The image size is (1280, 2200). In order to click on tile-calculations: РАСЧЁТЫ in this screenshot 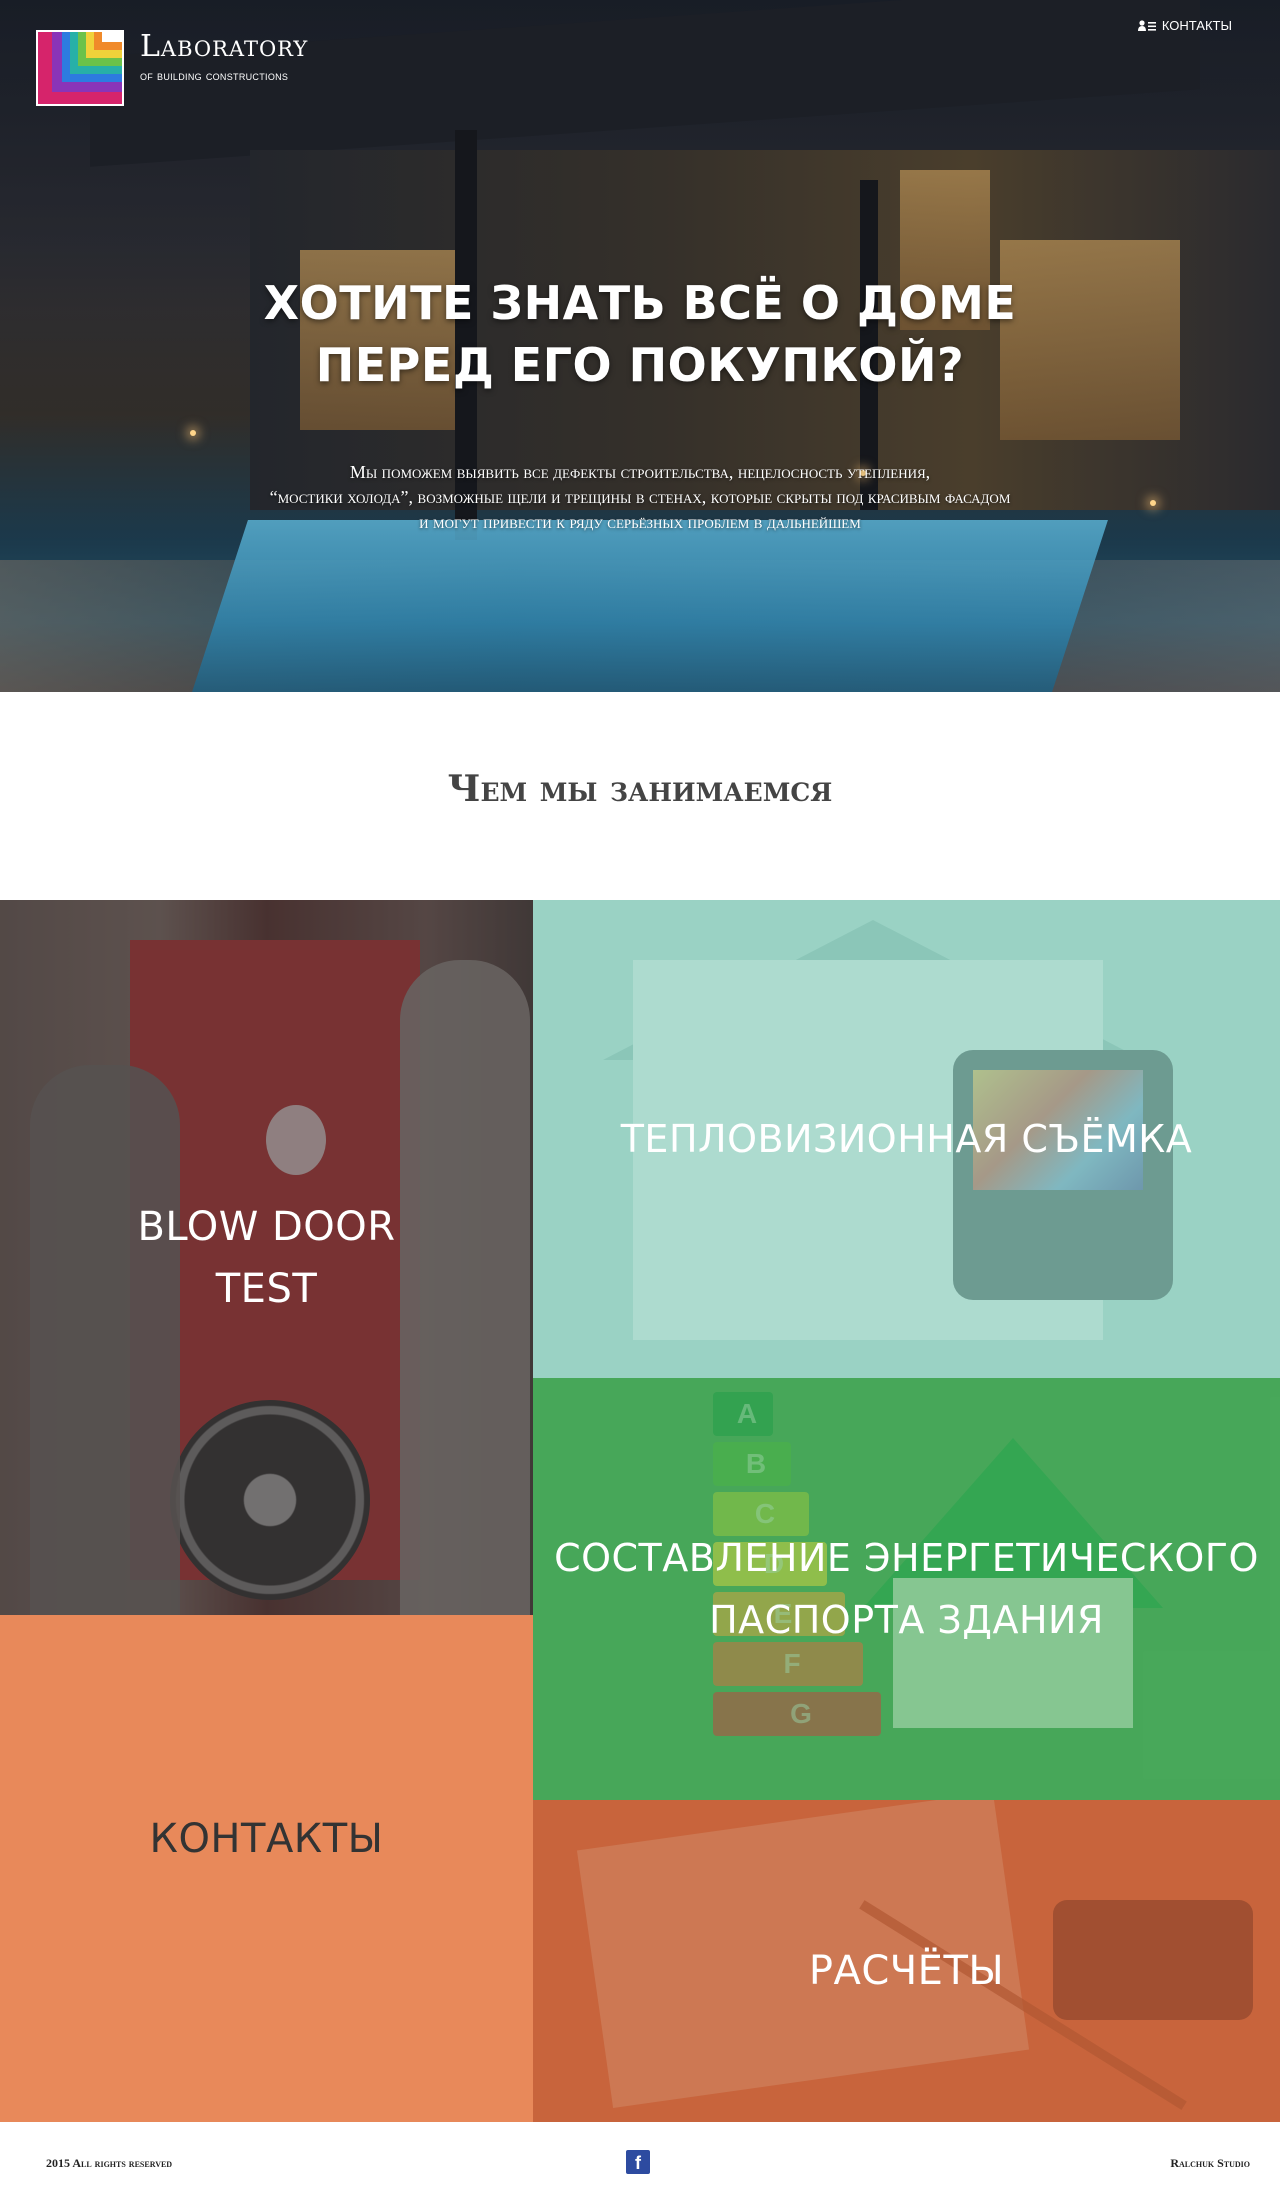, I will do `click(906, 1961)`.